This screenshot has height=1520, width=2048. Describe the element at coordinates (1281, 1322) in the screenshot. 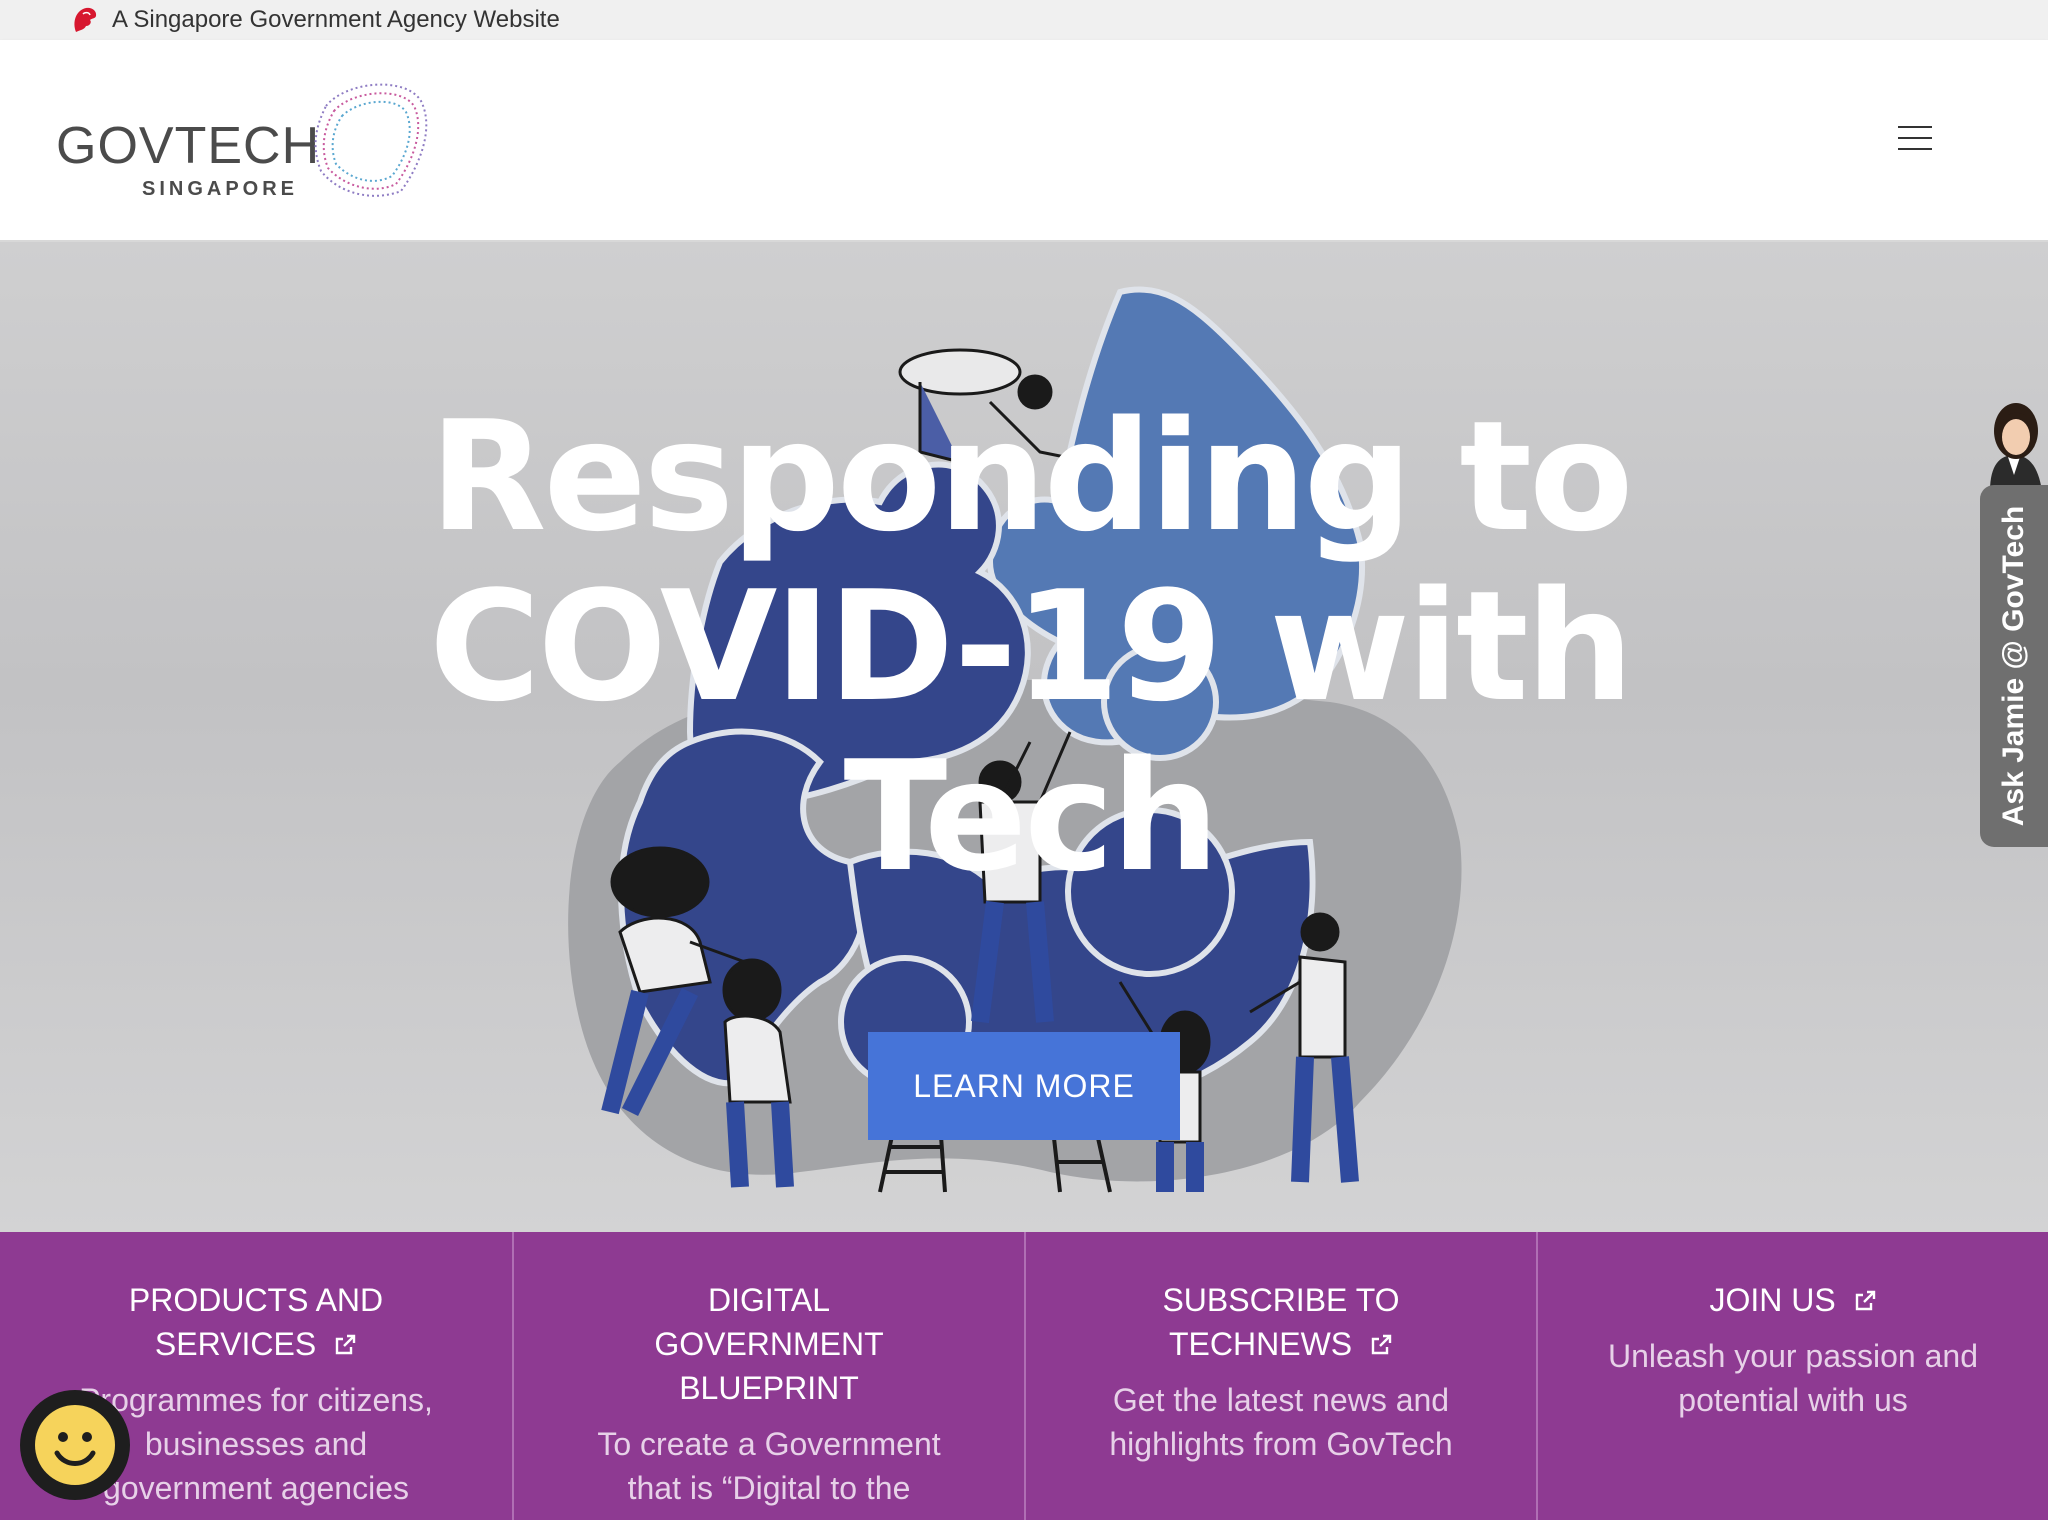

I see `tile-title: SUBSCRIBE TO TECHNEWS` at that location.